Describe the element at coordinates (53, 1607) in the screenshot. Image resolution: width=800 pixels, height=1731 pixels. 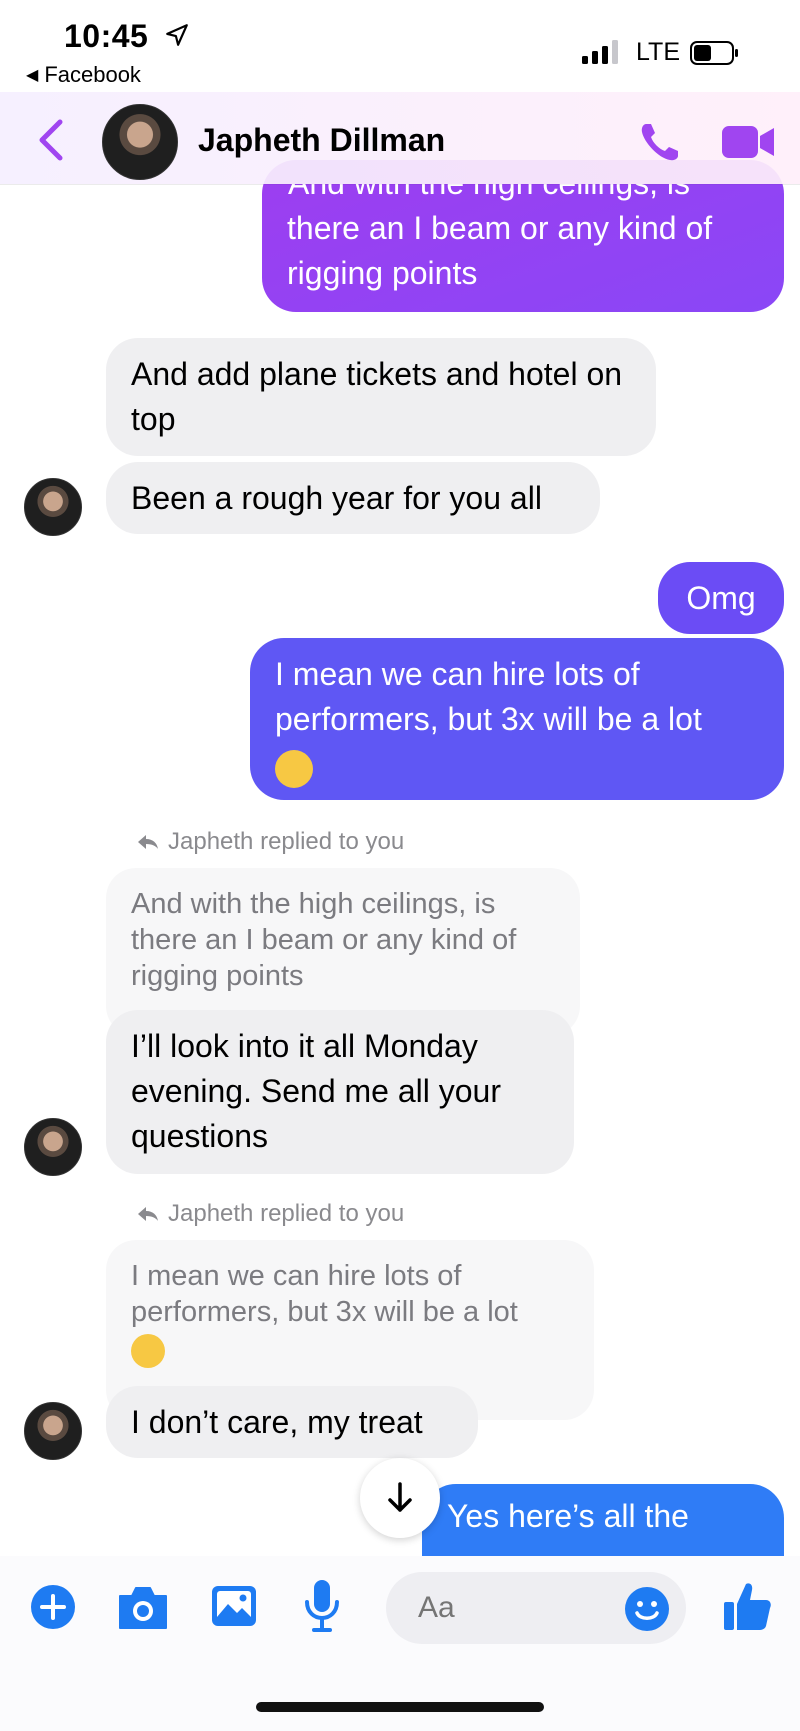
I see `plus-icon` at that location.